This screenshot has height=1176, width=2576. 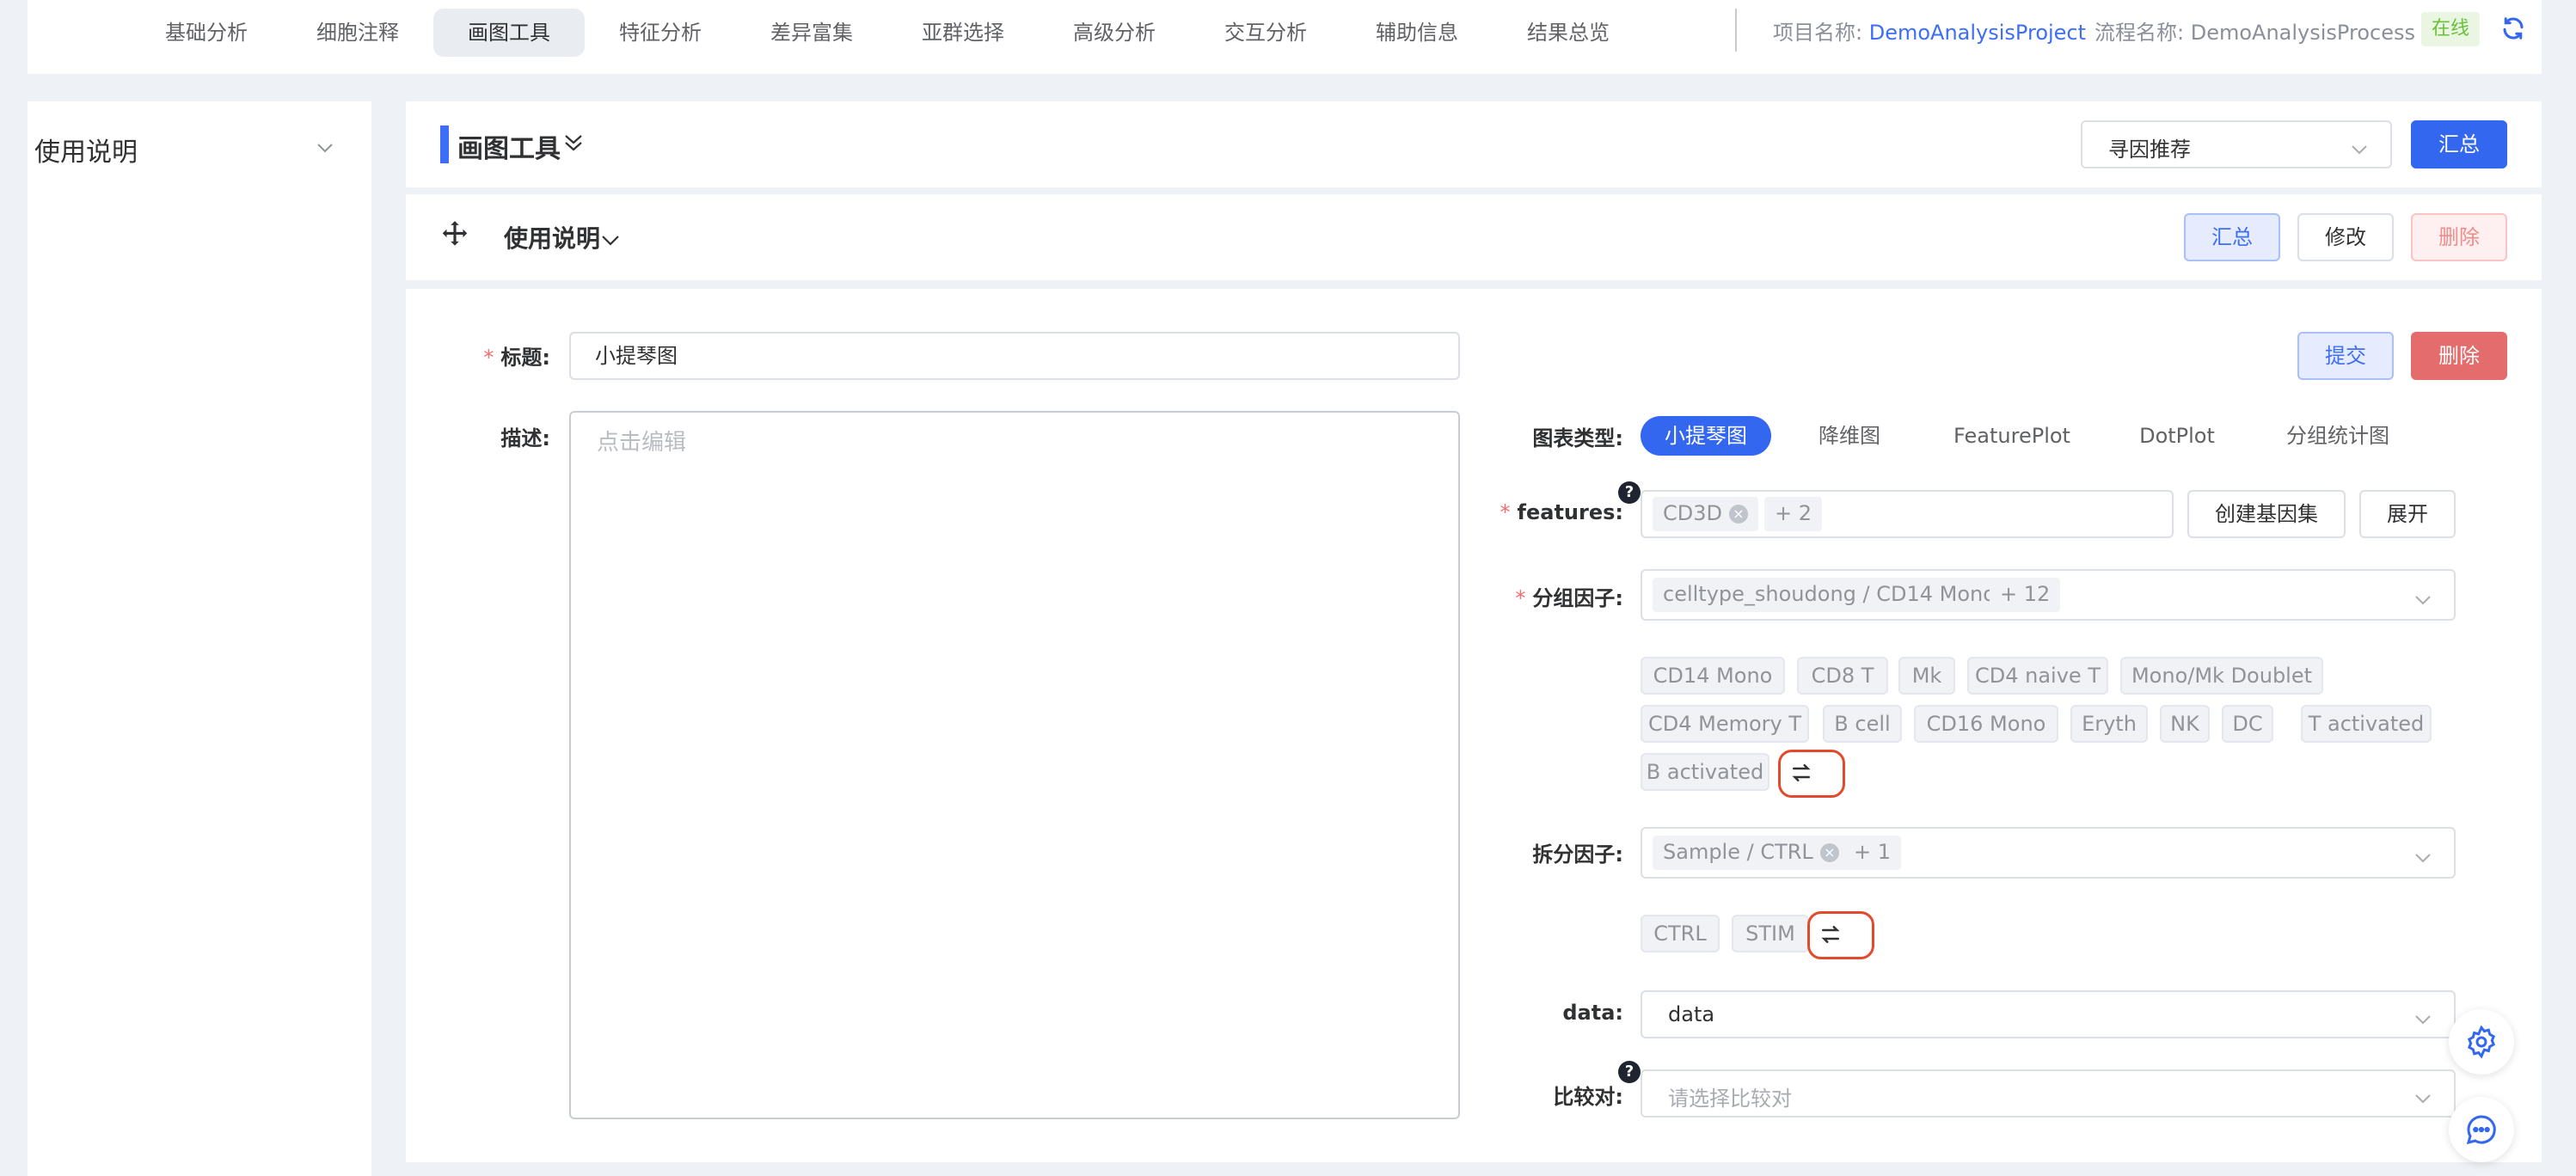 What do you see at coordinates (1706, 436) in the screenshot?
I see `chart-type-violin: 小提琴图` at bounding box center [1706, 436].